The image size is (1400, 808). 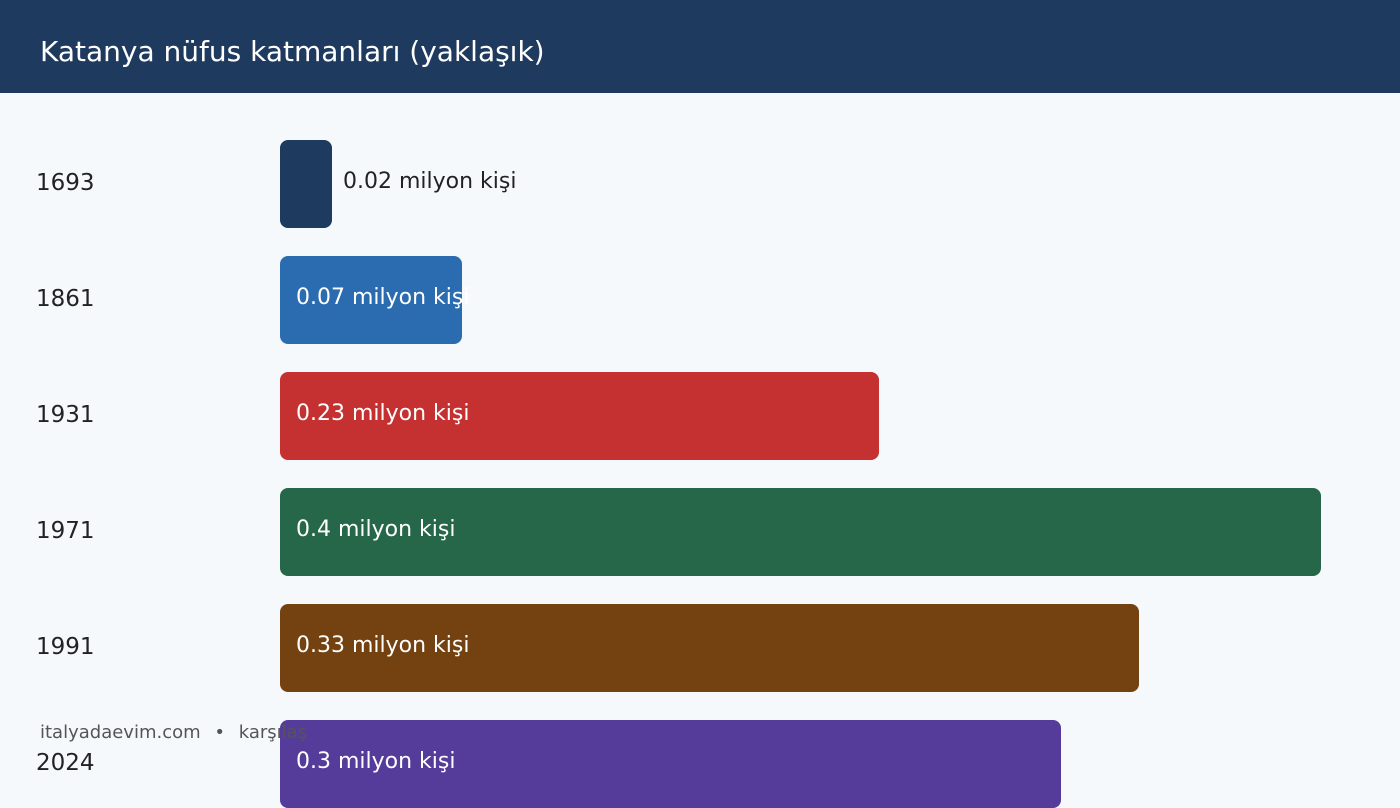 I want to click on category-label: 2024, so click(x=65, y=763).